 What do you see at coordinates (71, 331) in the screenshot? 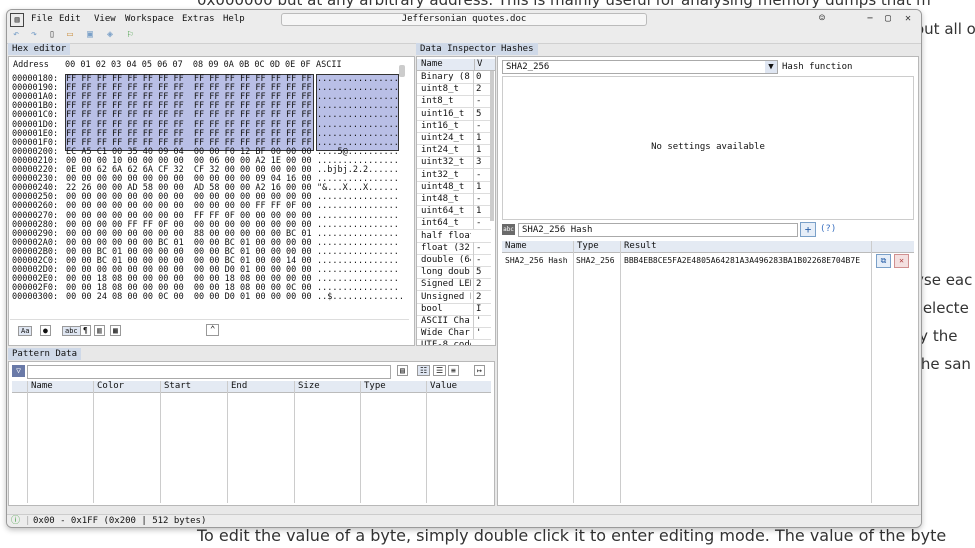
I see `abc-icon: abc` at bounding box center [71, 331].